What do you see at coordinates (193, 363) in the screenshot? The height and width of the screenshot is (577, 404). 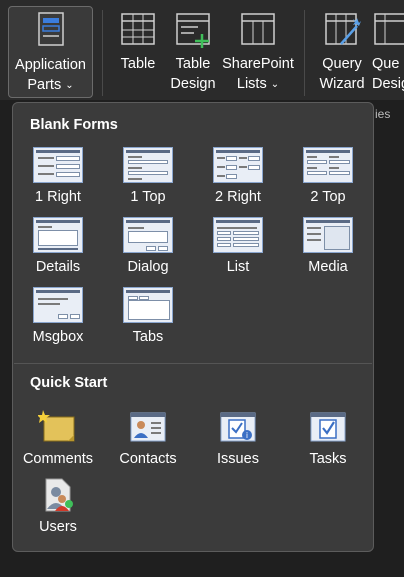 I see `section-divider` at bounding box center [193, 363].